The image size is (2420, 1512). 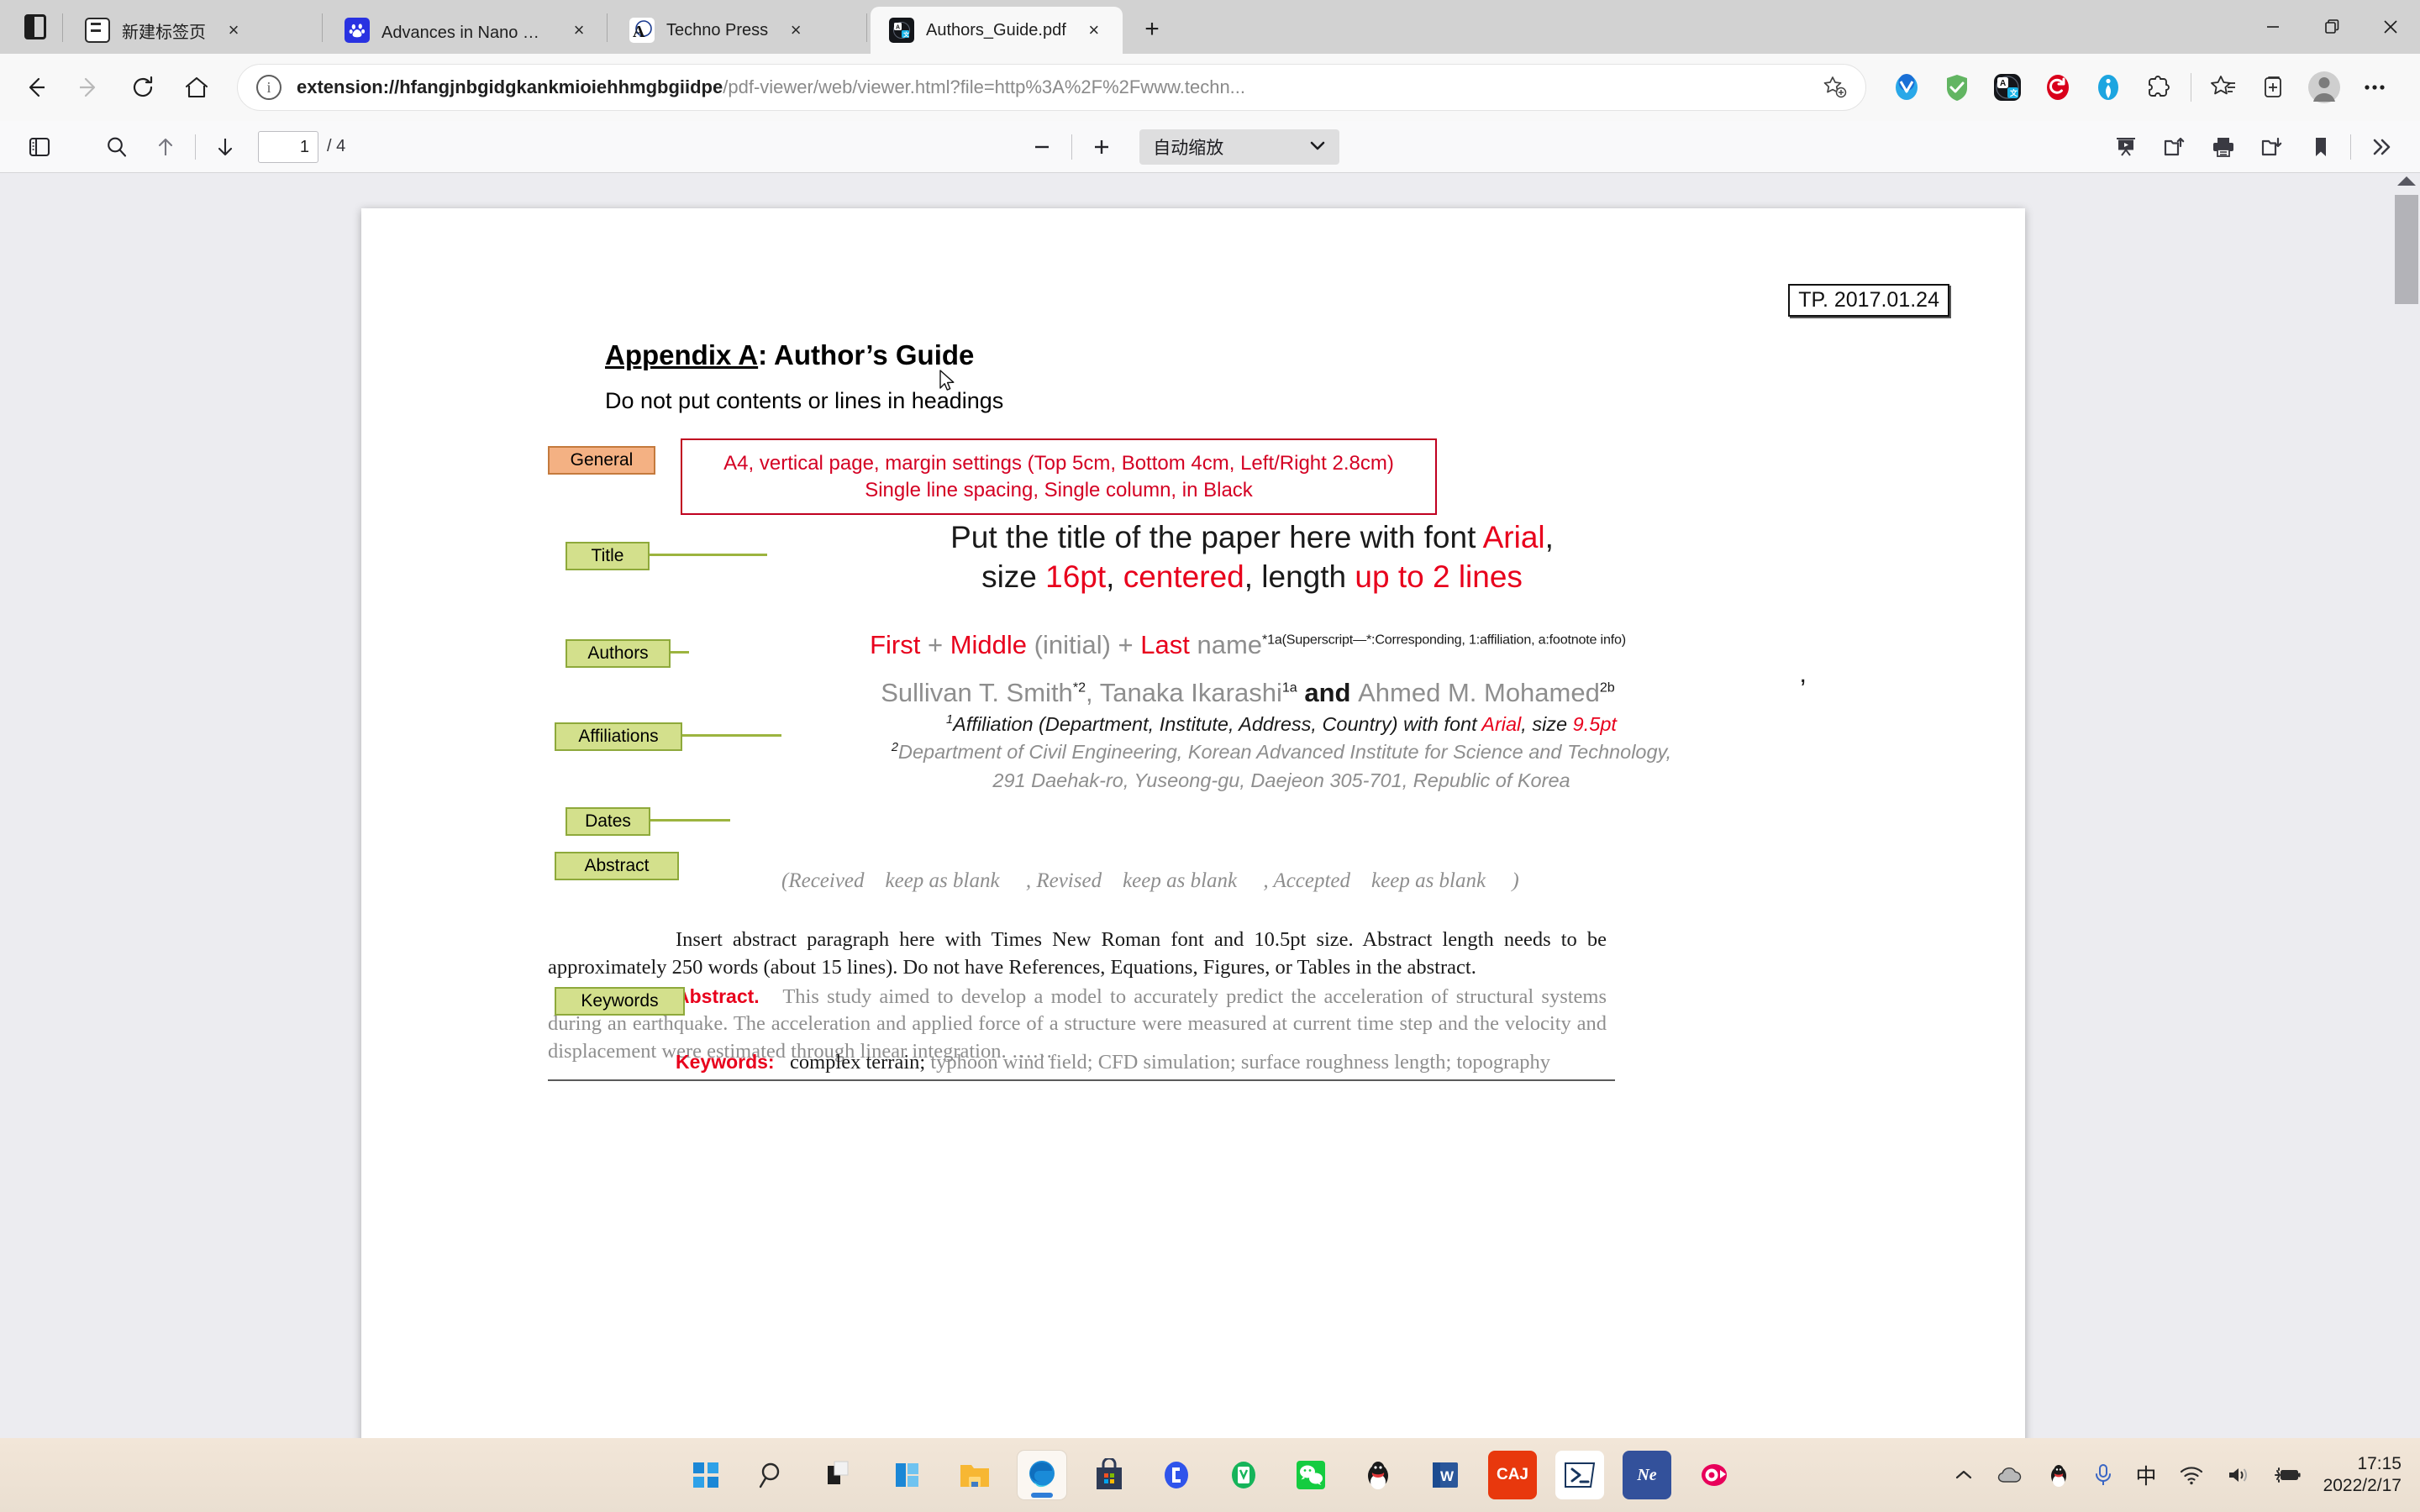 What do you see at coordinates (2058, 1475) in the screenshot?
I see `qq-tray-icon` at bounding box center [2058, 1475].